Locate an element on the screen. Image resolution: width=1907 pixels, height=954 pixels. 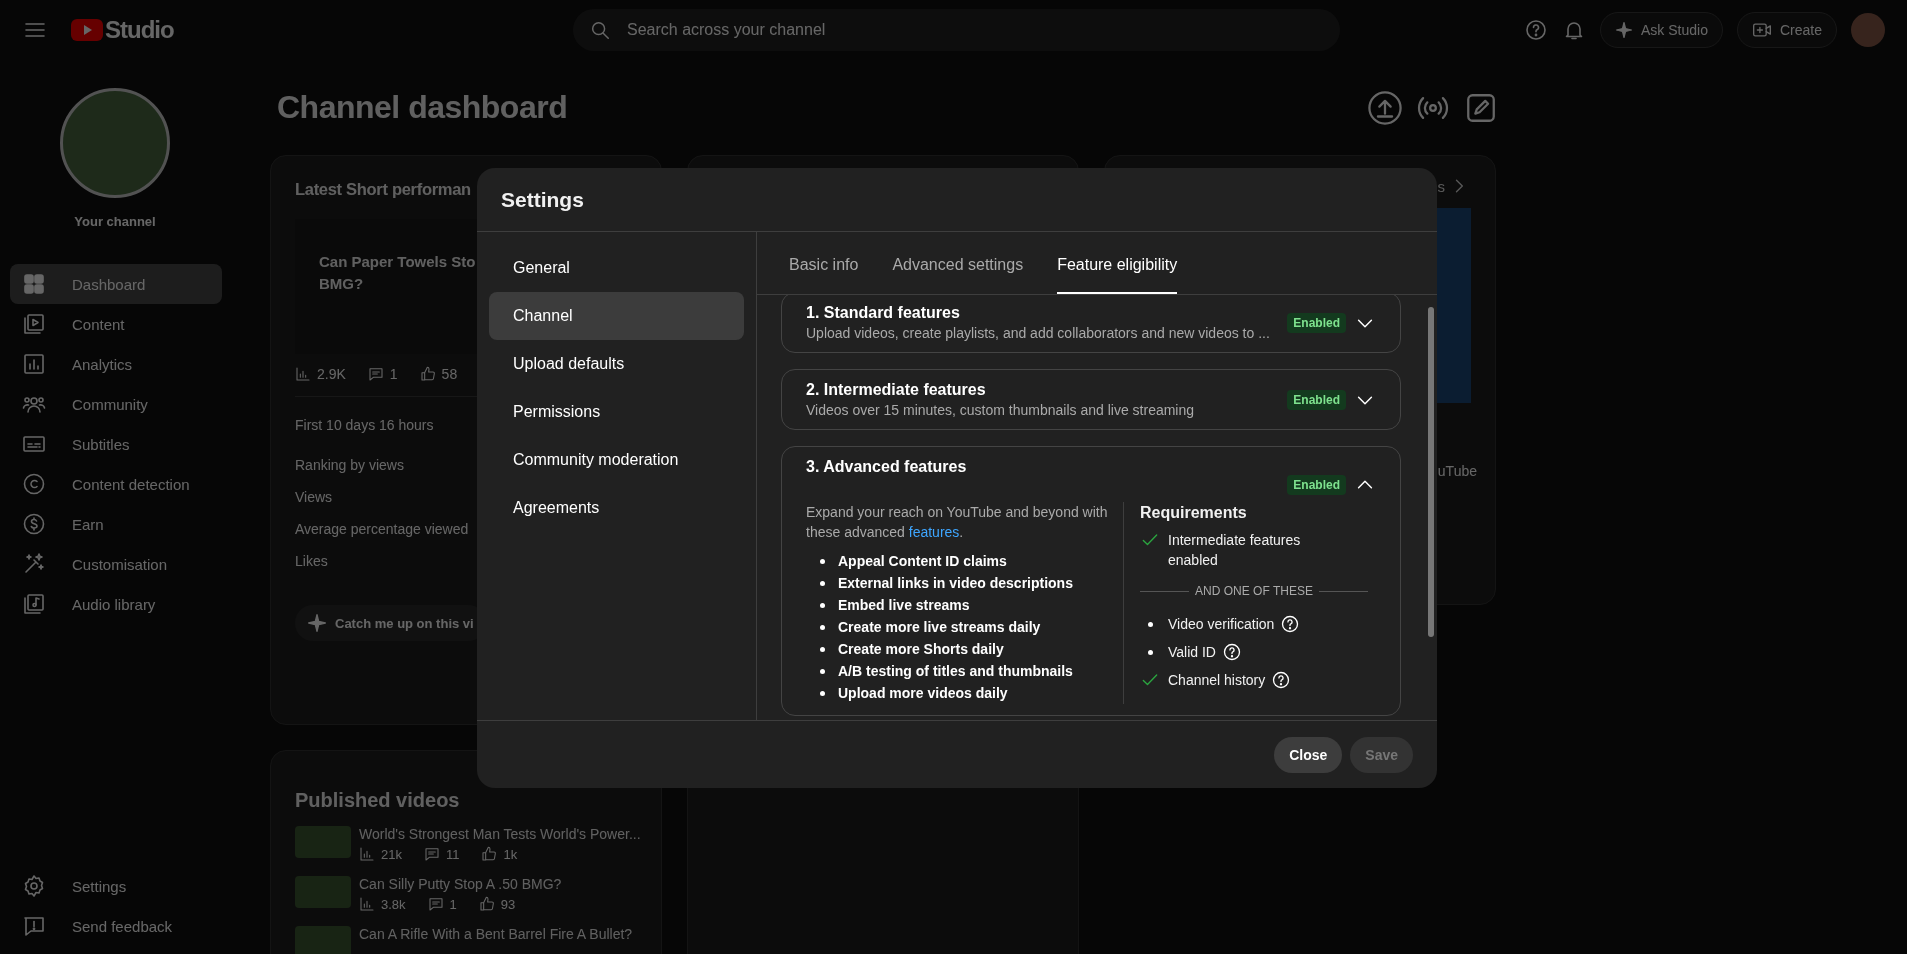
stat-value: 11 is located at coordinates (452, 854).